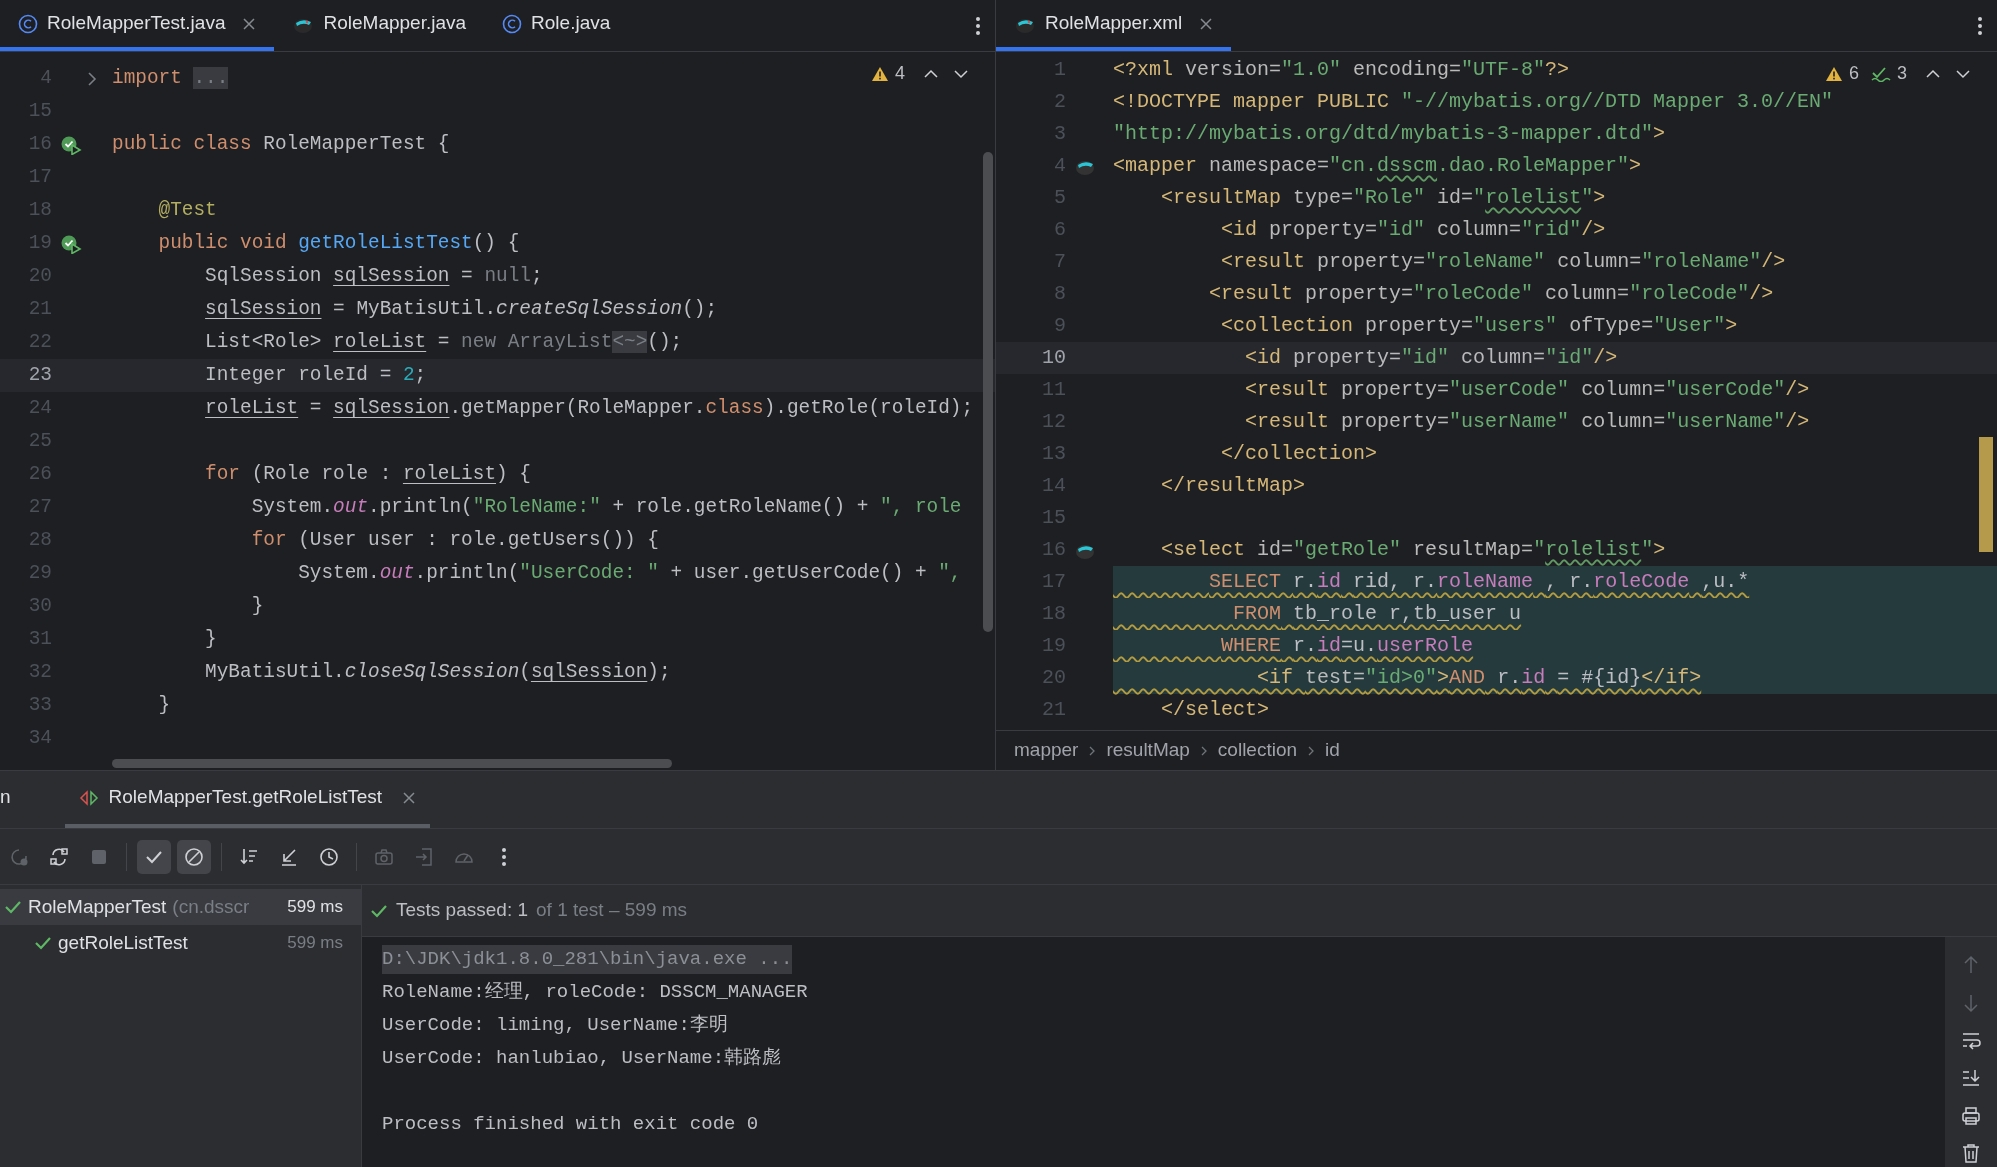 Image resolution: width=1997 pixels, height=1167 pixels. What do you see at coordinates (437, 672) in the screenshot?
I see `code-line: MyBatisUtil.closeSqlSession(sqlSession);` at bounding box center [437, 672].